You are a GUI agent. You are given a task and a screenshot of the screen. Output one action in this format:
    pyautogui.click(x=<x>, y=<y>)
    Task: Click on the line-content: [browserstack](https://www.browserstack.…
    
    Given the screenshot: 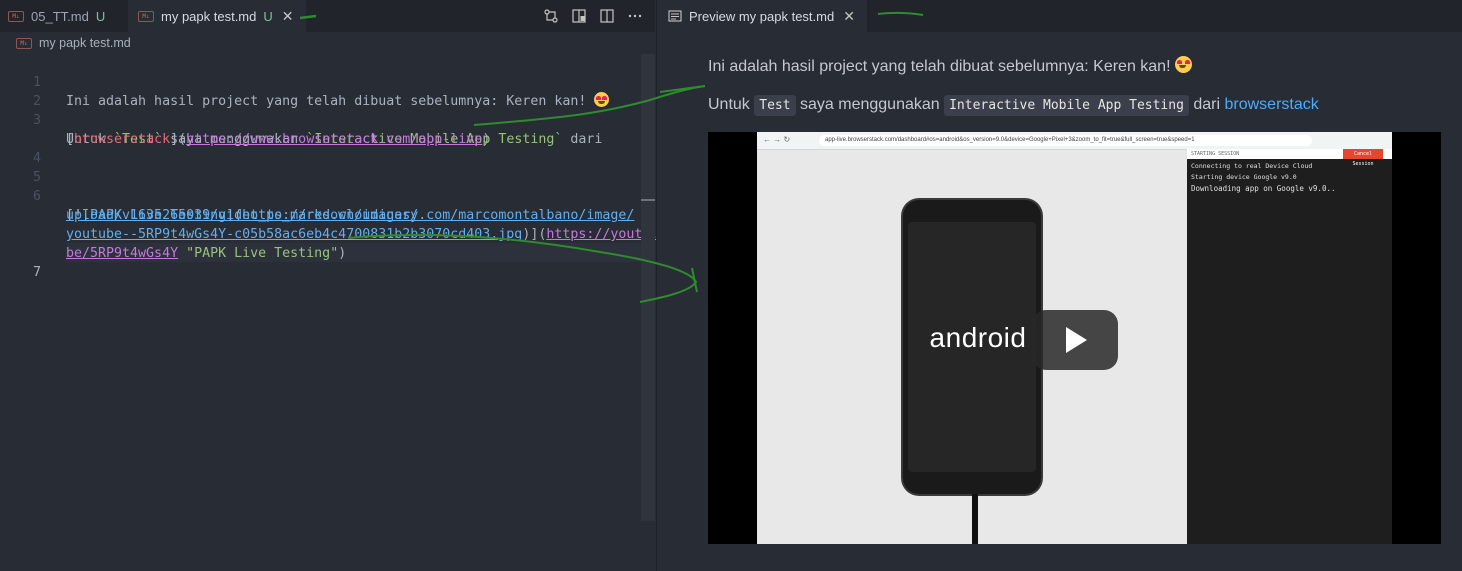 What is the action you would take?
    pyautogui.click(x=278, y=139)
    